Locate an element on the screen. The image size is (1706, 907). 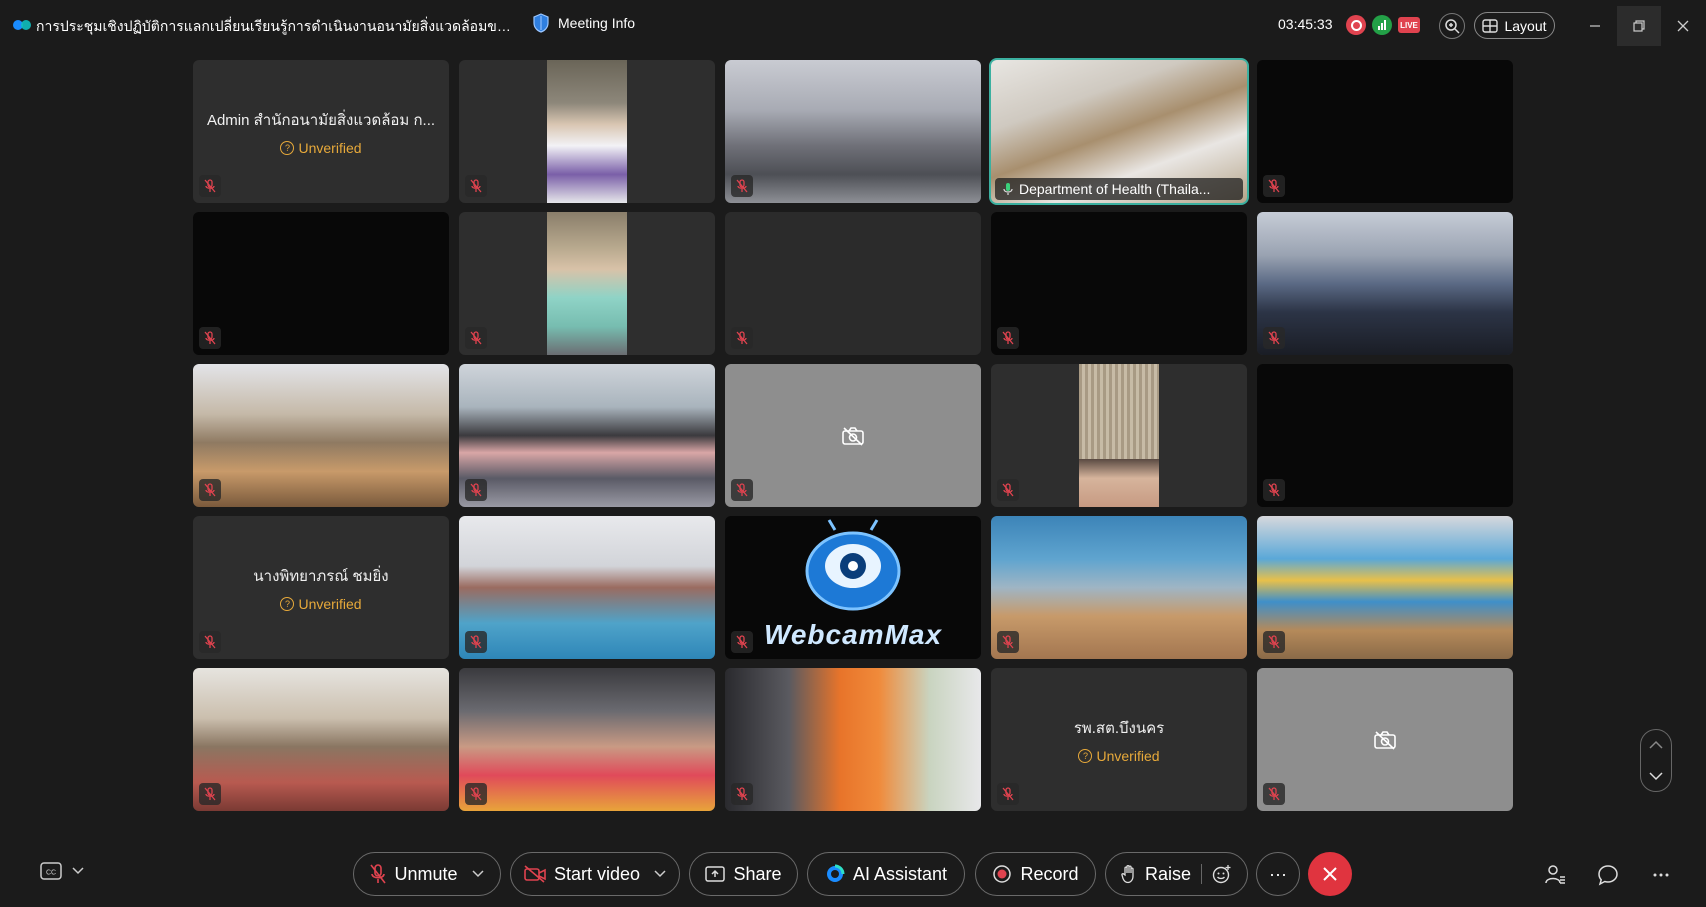
webcammax-tile: WebcamMax is located at coordinates (853, 587).